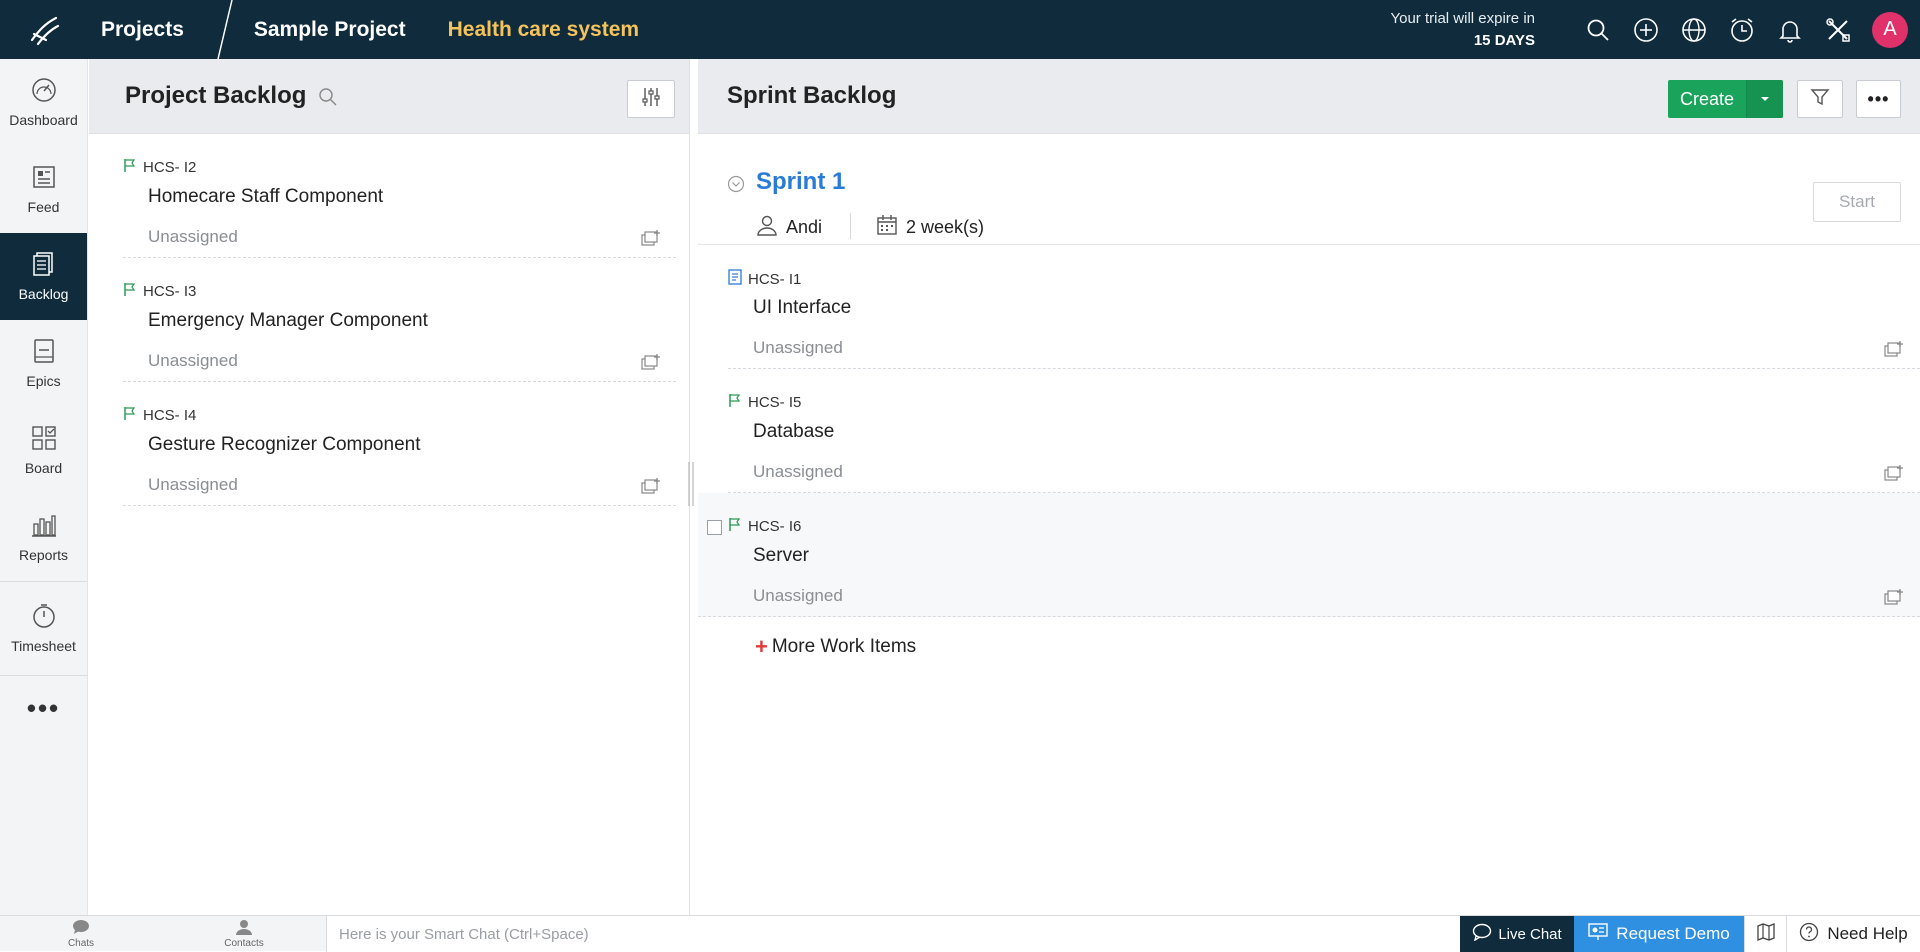 The width and height of the screenshot is (1920, 952). I want to click on sidebar-item-dashboard: Dashboard, so click(43, 102).